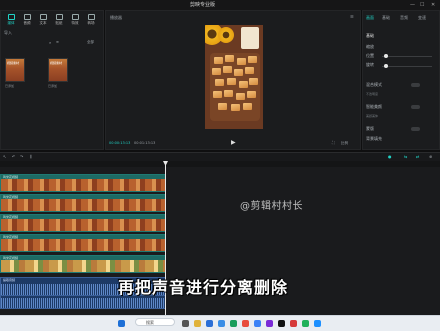 The width and height of the screenshot is (440, 331). I want to click on text-icon, so click(43, 17).